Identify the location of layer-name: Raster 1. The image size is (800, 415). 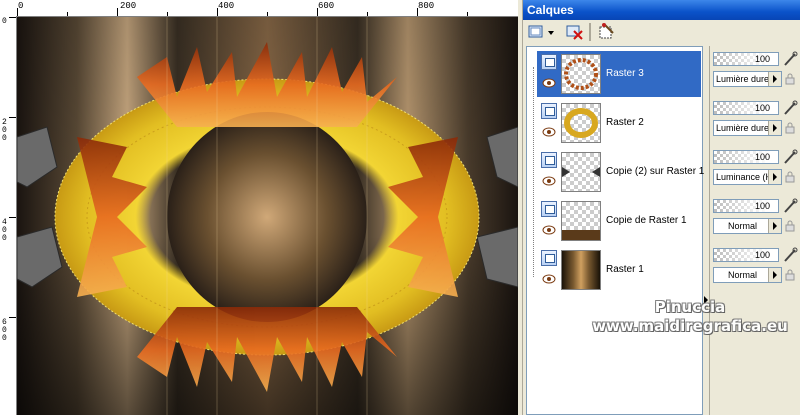
(625, 269).